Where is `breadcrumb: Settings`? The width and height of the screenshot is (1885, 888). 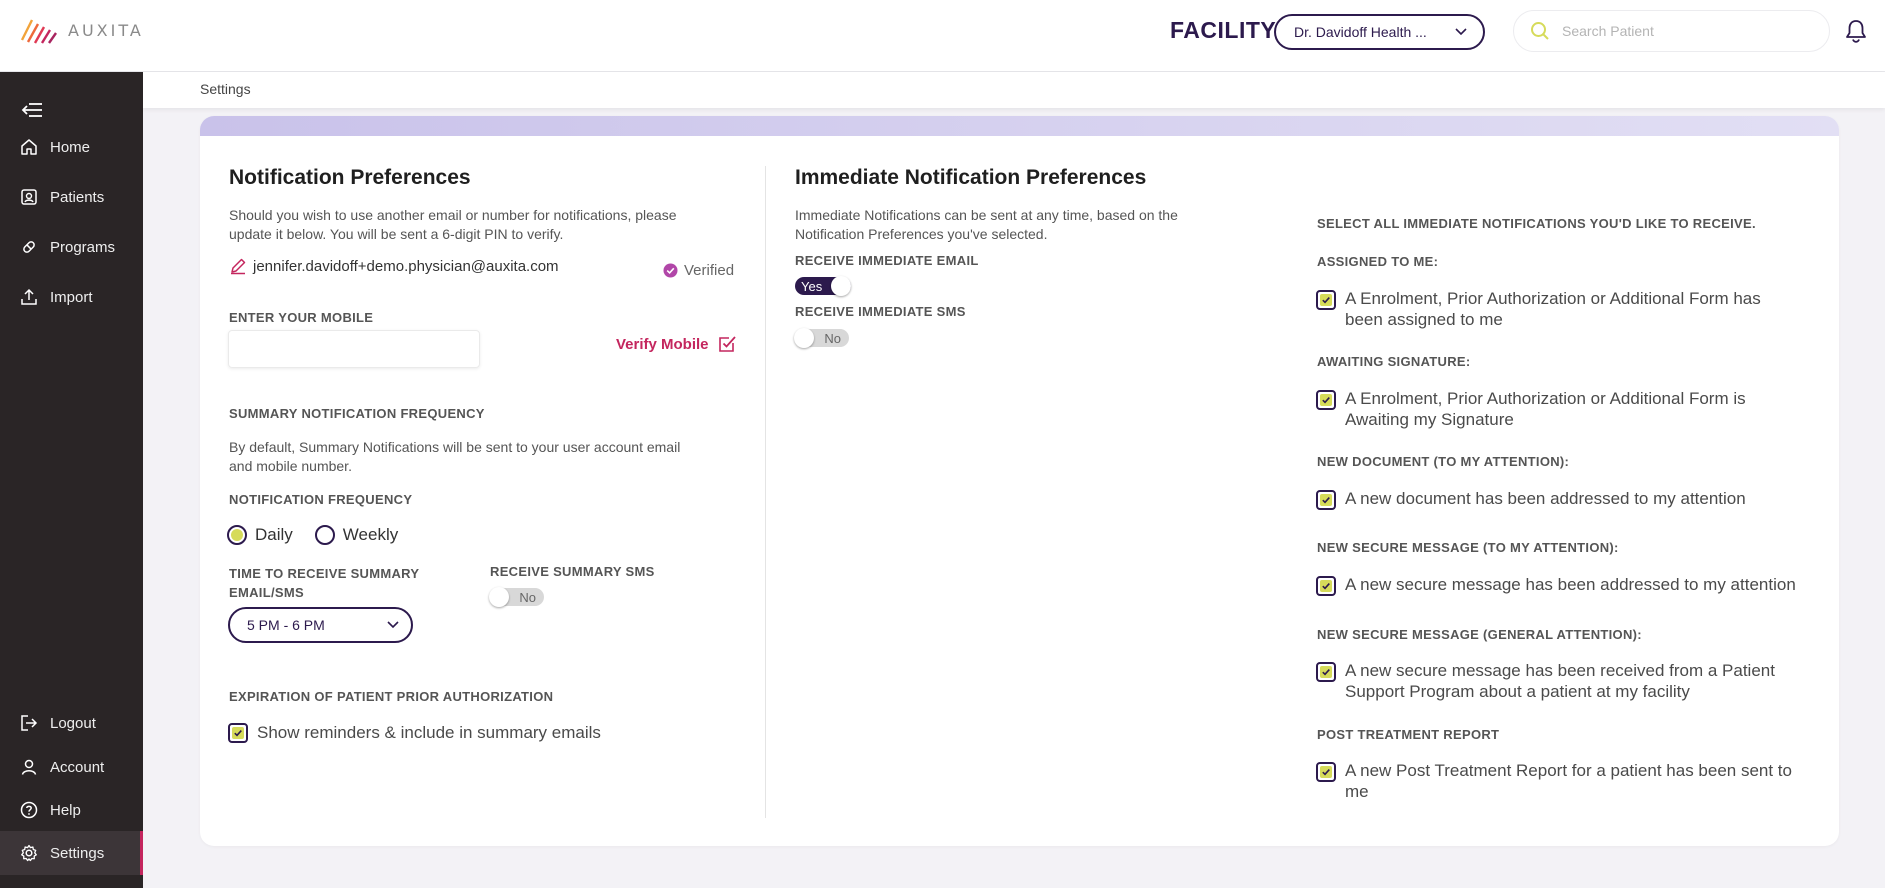
breadcrumb: Settings is located at coordinates (225, 89).